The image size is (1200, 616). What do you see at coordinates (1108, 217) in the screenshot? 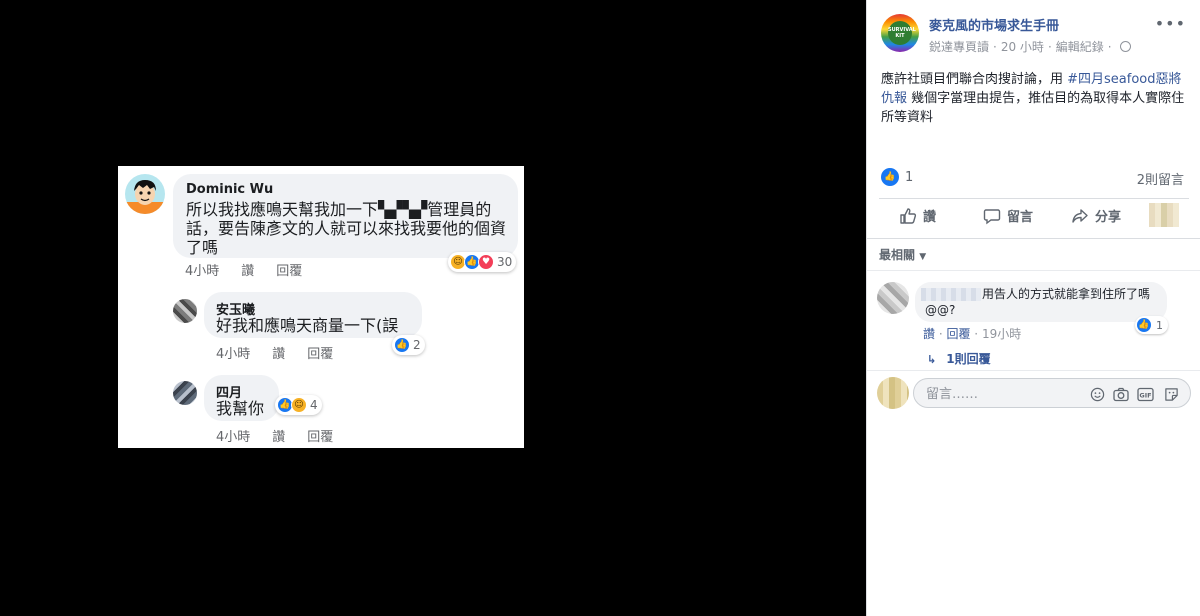
I see `share-button-label: 分享` at bounding box center [1108, 217].